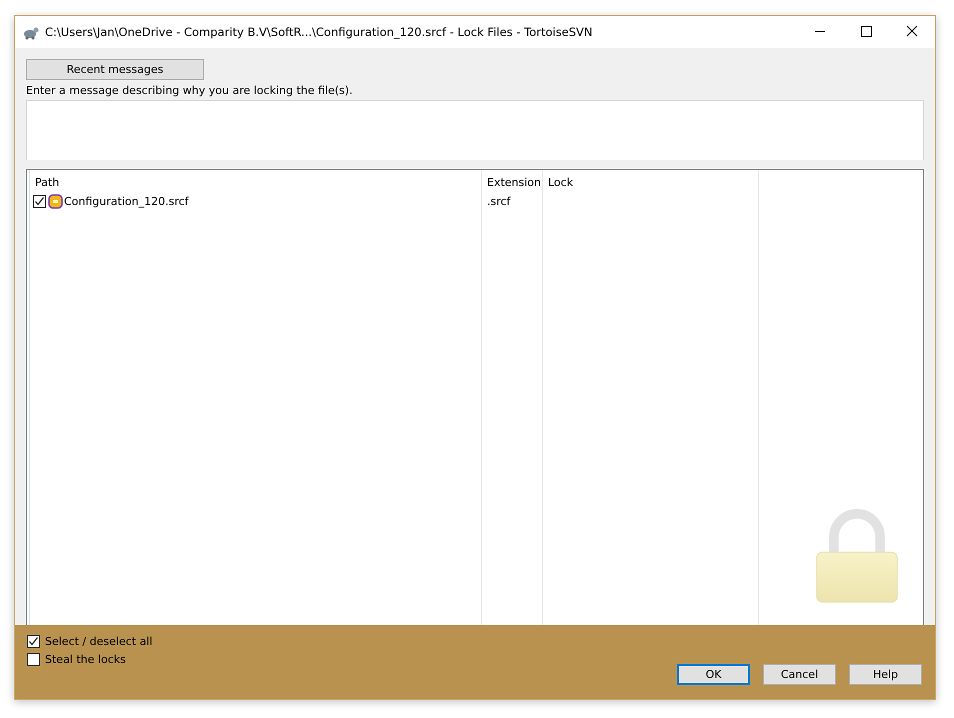 The width and height of the screenshot is (954, 718). What do you see at coordinates (650, 181) in the screenshot?
I see `column-header: Lock` at bounding box center [650, 181].